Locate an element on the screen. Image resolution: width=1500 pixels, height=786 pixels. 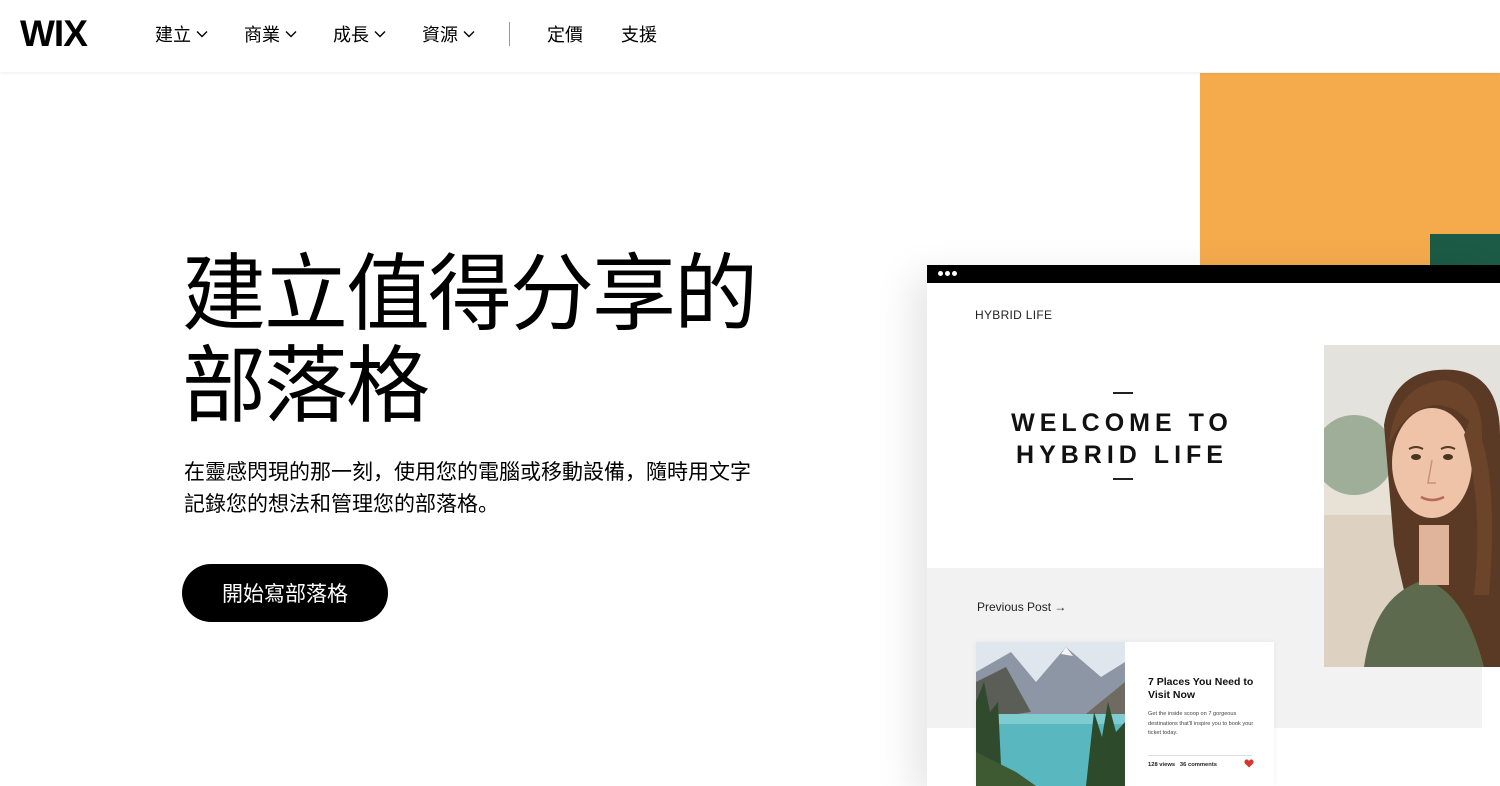
portrait-illustration is located at coordinates (1412, 506).